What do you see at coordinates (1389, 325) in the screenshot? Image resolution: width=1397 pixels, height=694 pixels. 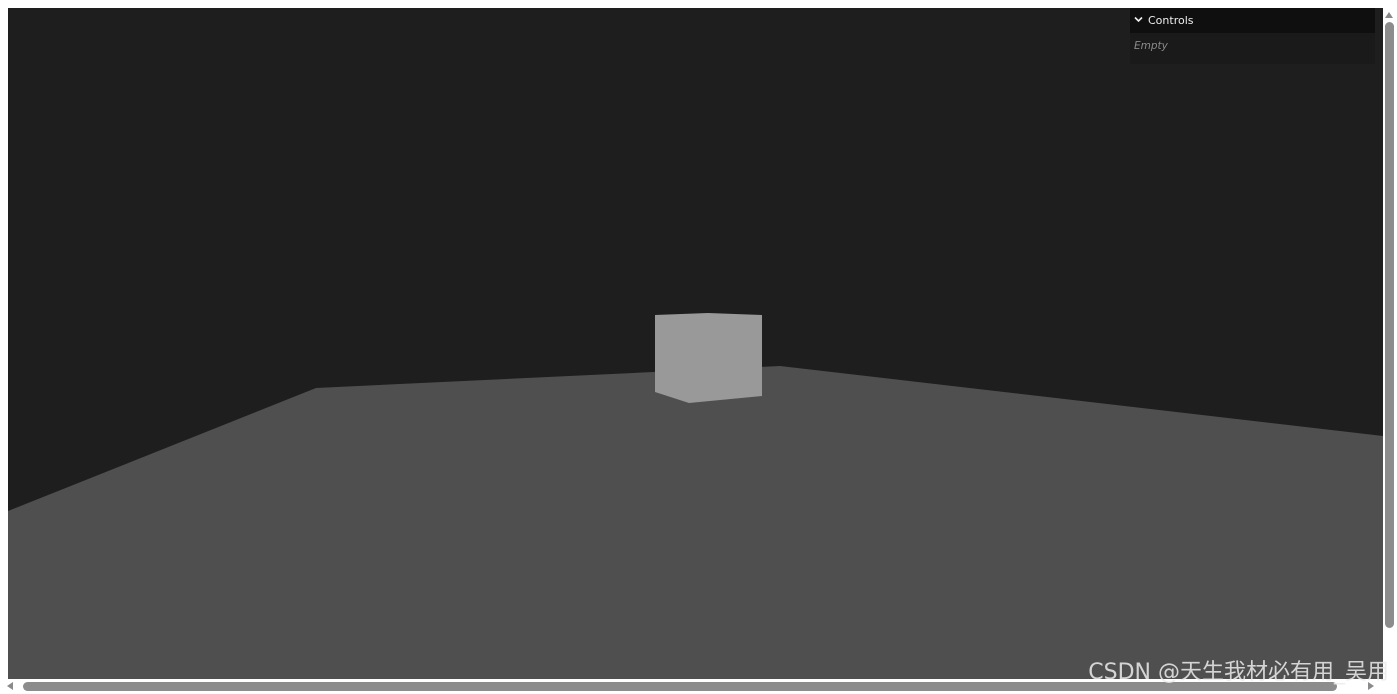 I see `vertical-scroll-thumb` at bounding box center [1389, 325].